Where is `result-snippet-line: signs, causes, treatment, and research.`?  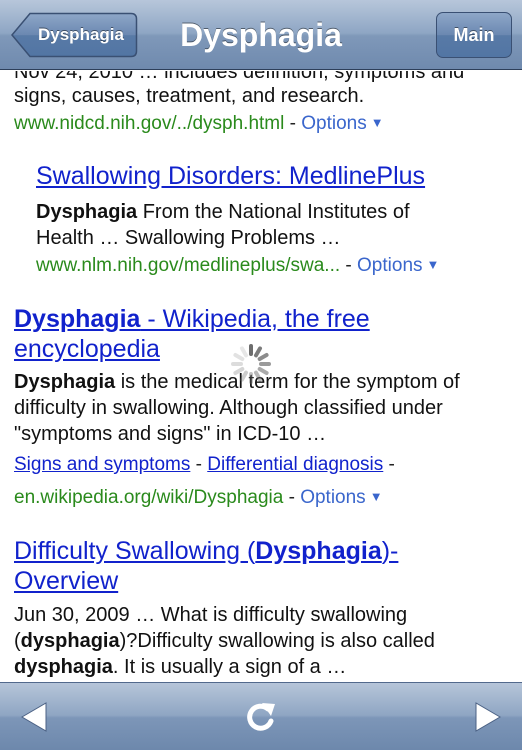 result-snippet-line: signs, causes, treatment, and research. is located at coordinates (189, 96).